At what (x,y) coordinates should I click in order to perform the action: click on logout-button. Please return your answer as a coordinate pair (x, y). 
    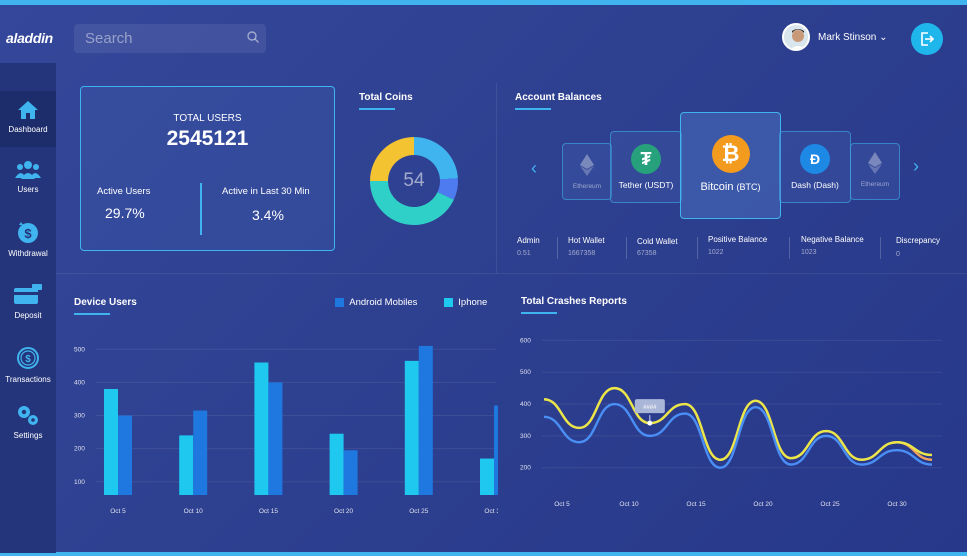
    Looking at the image, I should click on (927, 39).